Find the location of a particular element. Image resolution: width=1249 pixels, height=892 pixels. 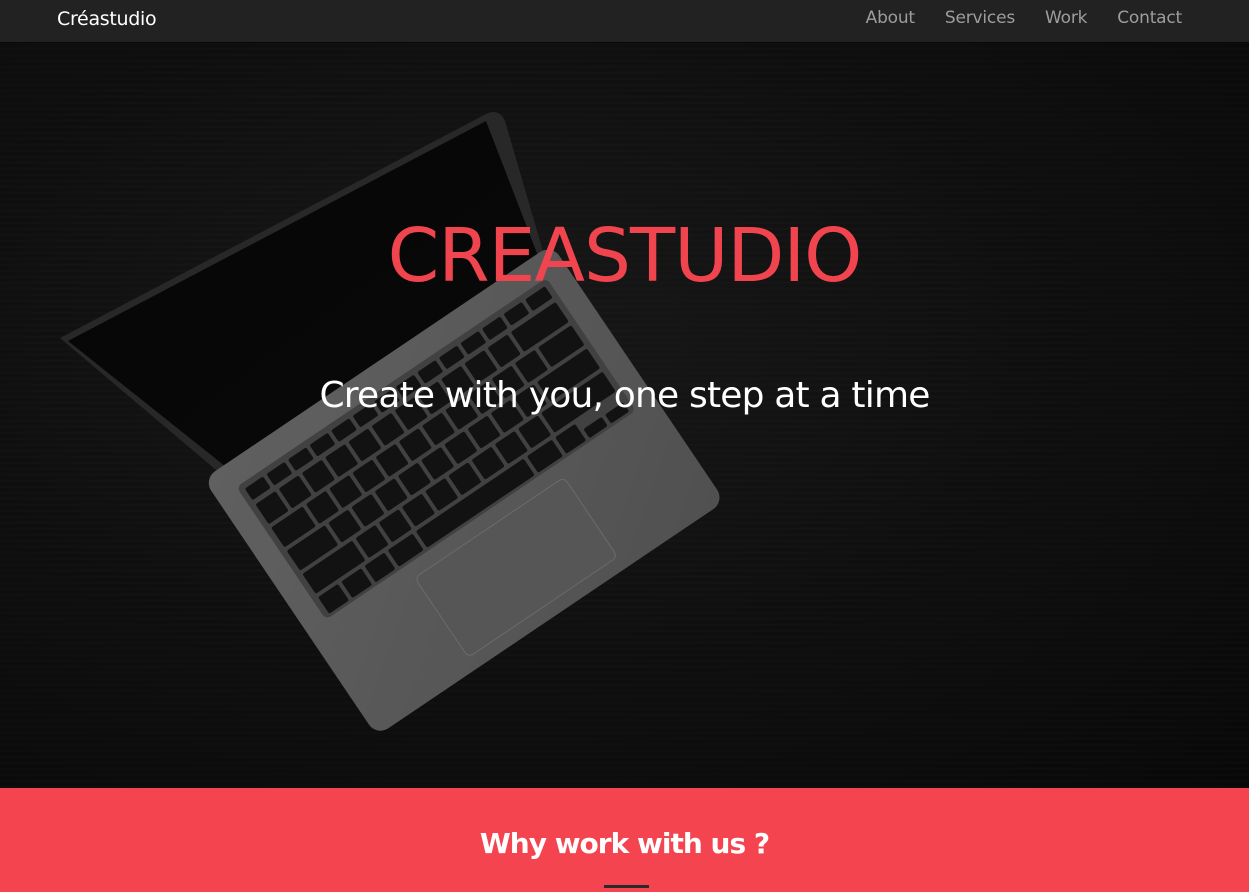

nav-link-work: Work is located at coordinates (1066, 18).